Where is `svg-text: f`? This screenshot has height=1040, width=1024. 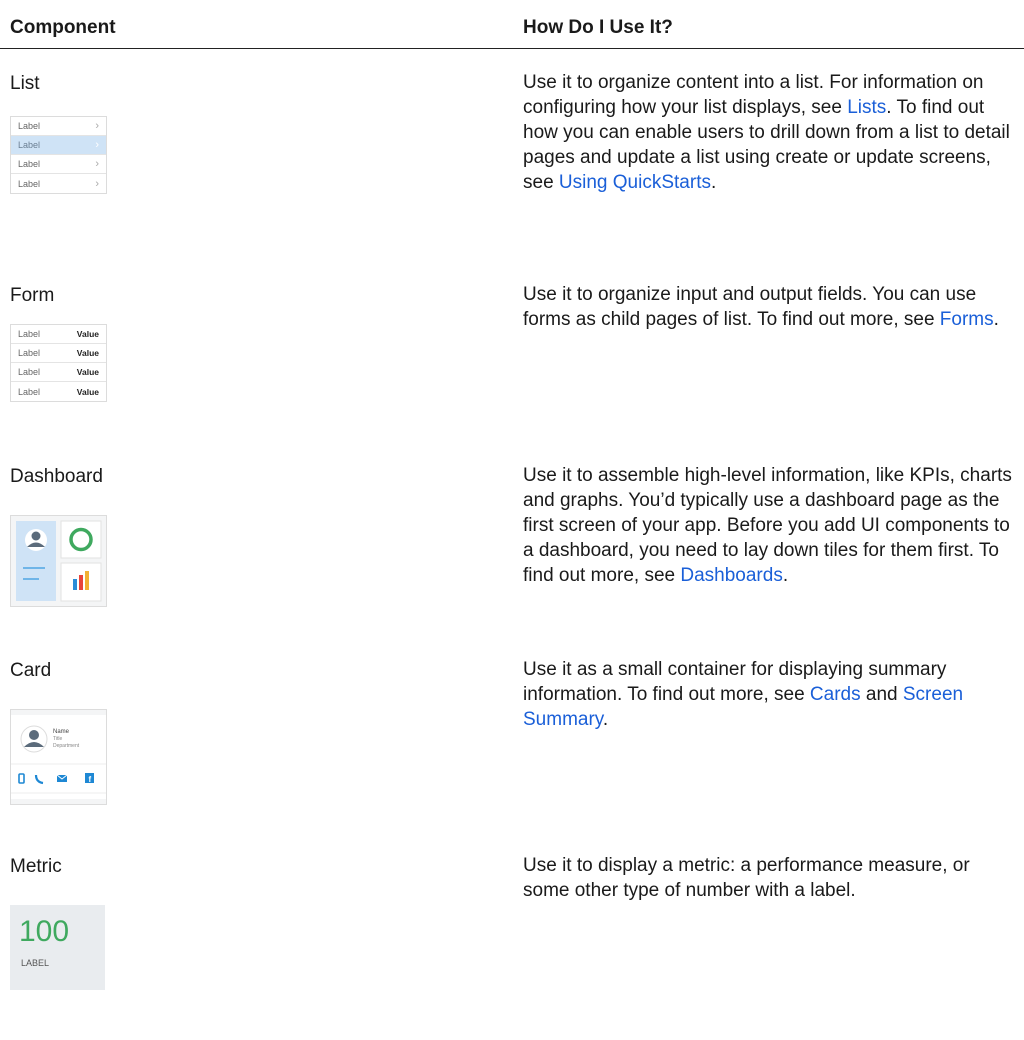 svg-text: f is located at coordinates (90, 779).